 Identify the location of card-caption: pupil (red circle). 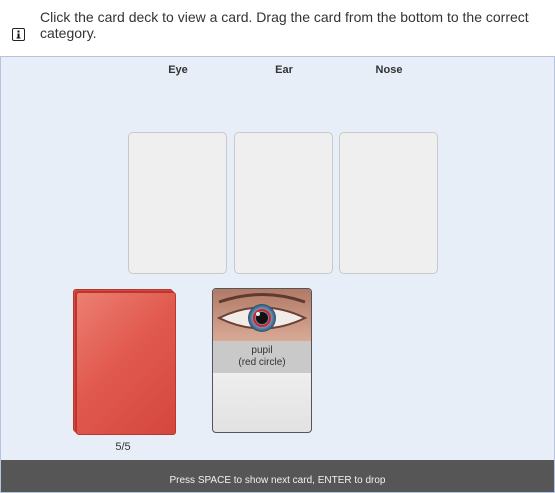
(262, 357).